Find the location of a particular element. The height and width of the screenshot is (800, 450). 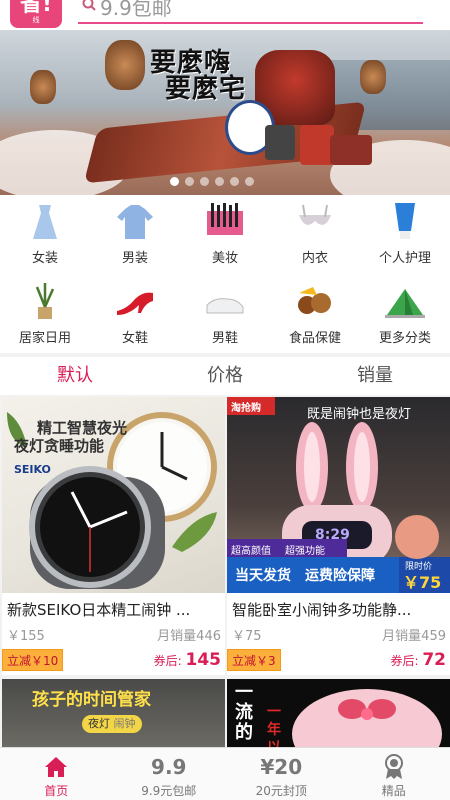

category-item: 美妆 is located at coordinates (225, 234).